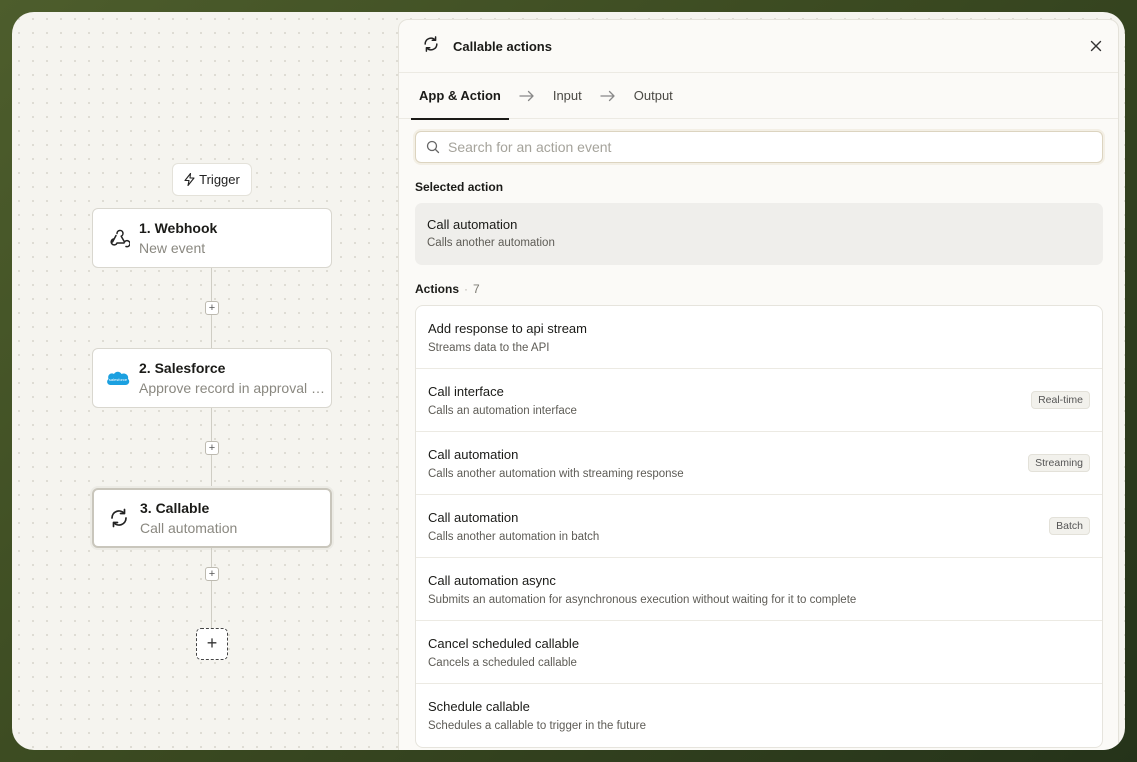  I want to click on action-subtitle: Calls an automation interface, so click(502, 410).